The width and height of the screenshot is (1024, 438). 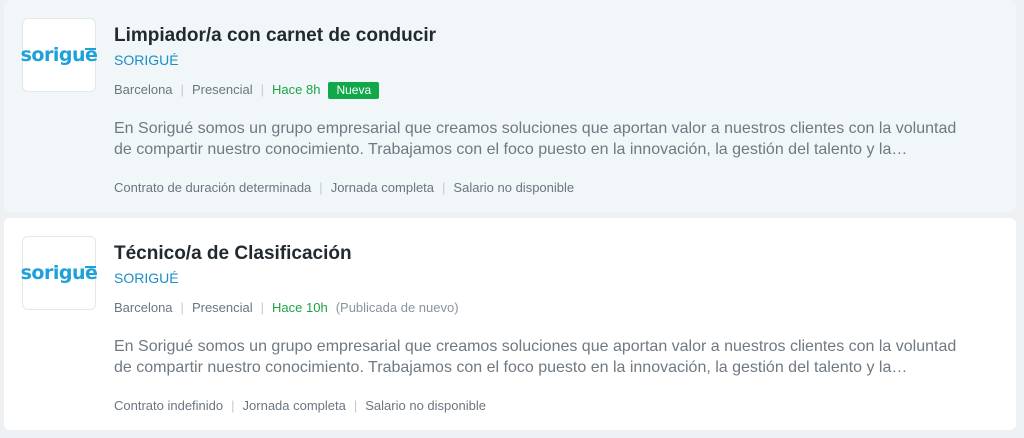 I want to click on job-meta: Barcelona | Presencial | Hace 8h Nueva, so click(x=550, y=90).